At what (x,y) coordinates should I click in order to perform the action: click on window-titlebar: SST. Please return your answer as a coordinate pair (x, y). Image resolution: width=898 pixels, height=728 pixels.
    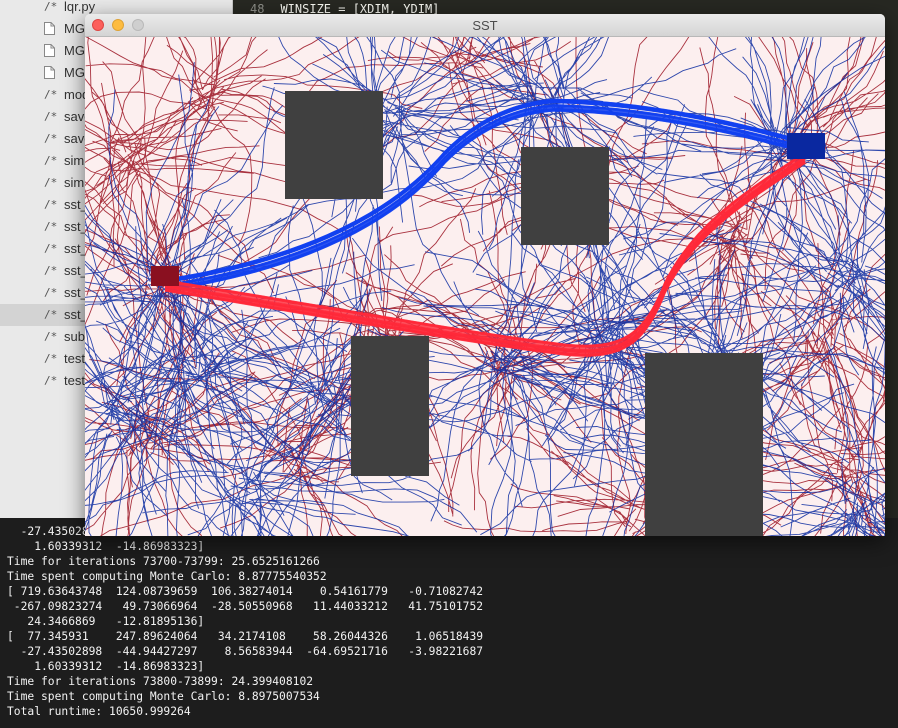
    Looking at the image, I should click on (485, 25).